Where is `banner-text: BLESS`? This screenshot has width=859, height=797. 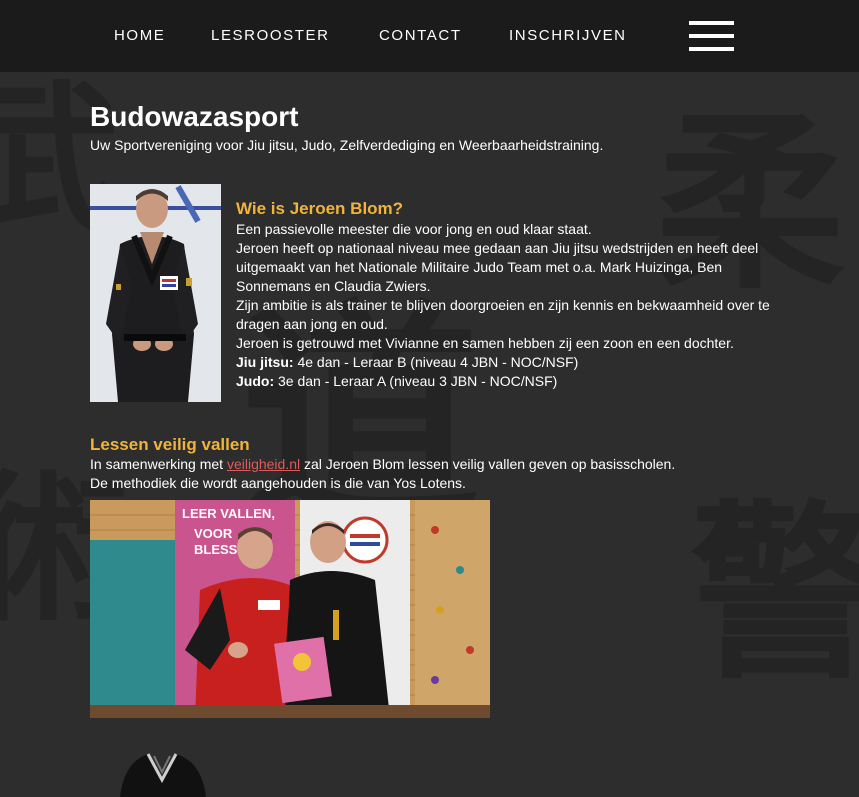 banner-text: BLESS is located at coordinates (216, 549).